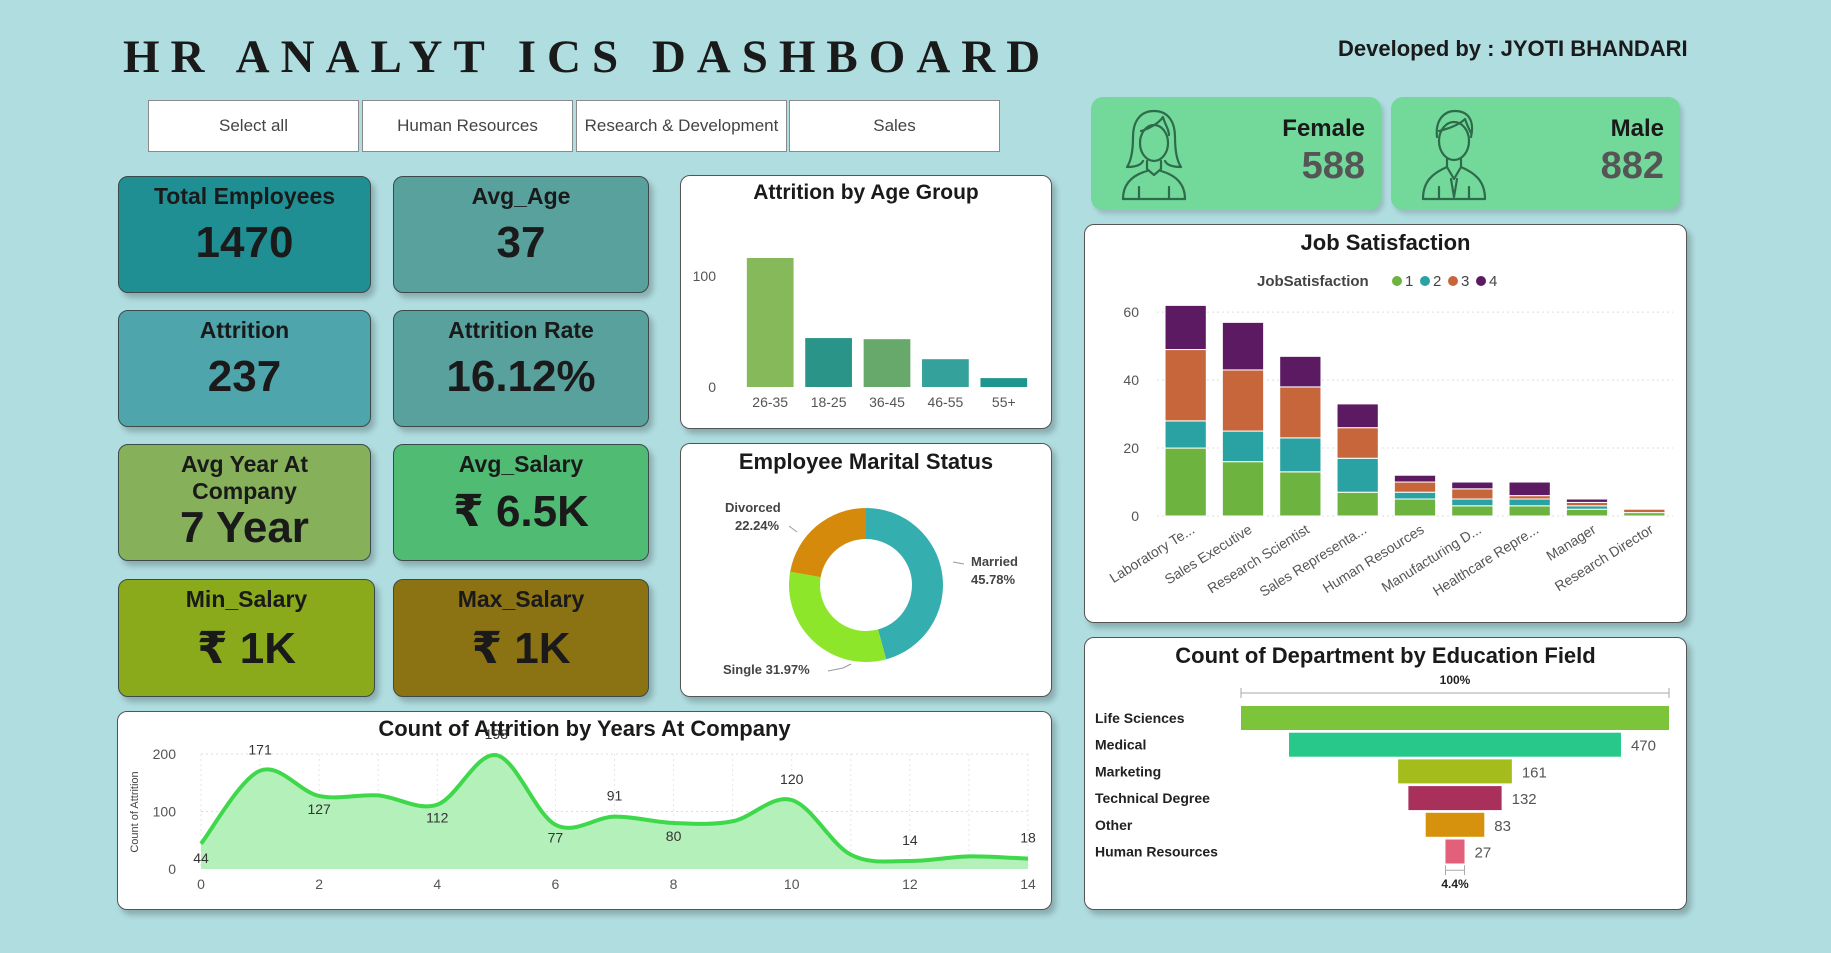  I want to click on kpi-value: 1470, so click(244, 242).